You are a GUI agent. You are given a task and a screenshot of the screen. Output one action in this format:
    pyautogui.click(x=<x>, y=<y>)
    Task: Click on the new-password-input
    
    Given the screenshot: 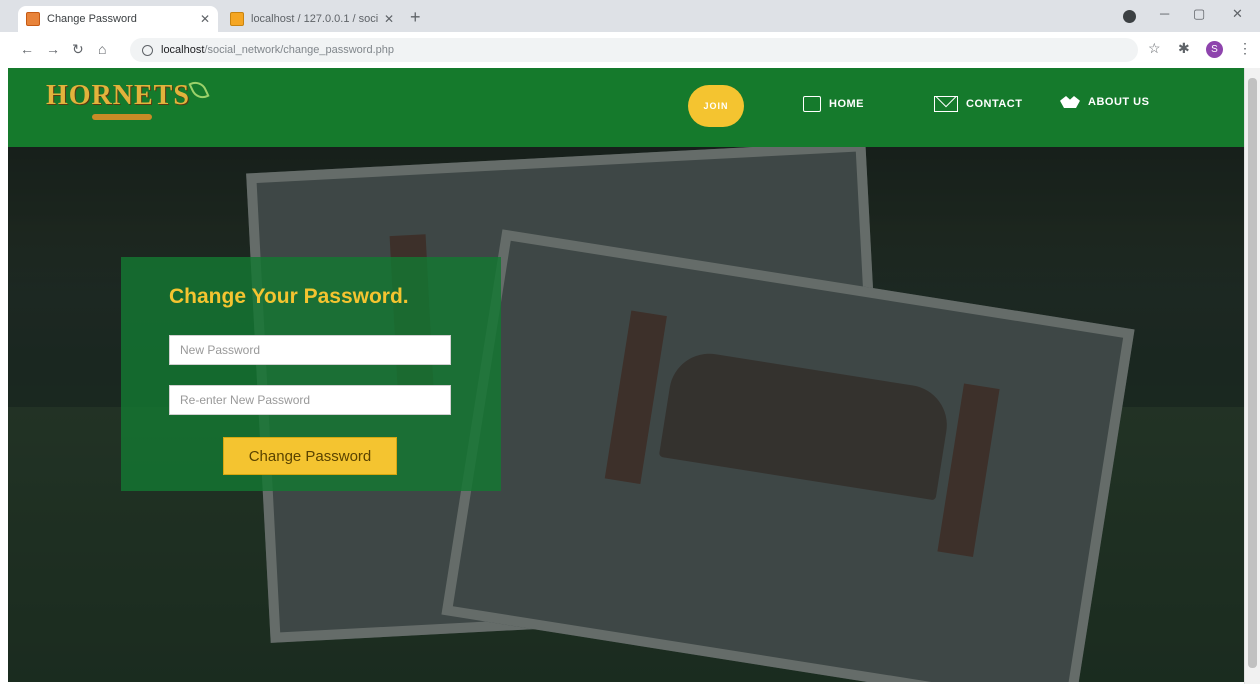 What is the action you would take?
    pyautogui.click(x=310, y=350)
    